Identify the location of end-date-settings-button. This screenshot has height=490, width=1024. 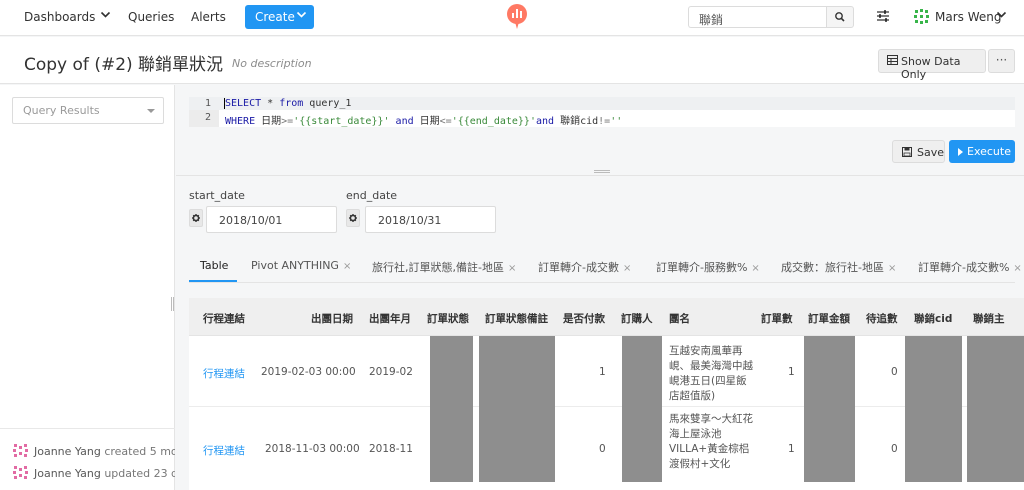
(353, 218).